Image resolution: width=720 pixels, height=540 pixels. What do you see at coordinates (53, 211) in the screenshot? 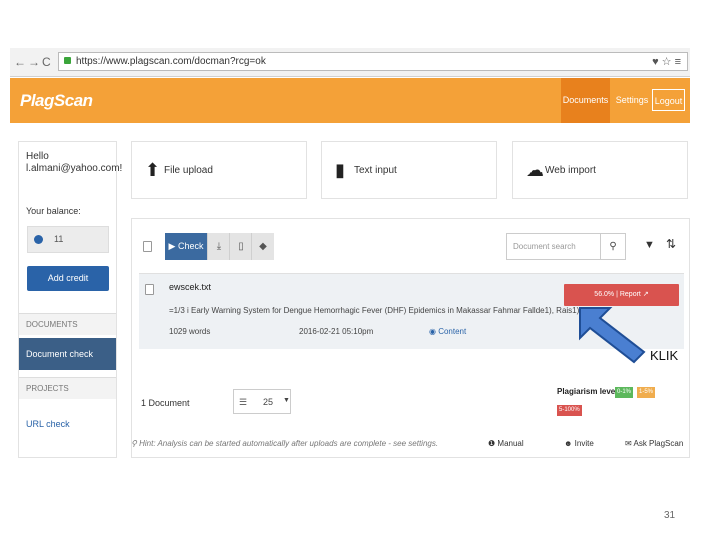
I see `balance-label: Your balance:` at bounding box center [53, 211].